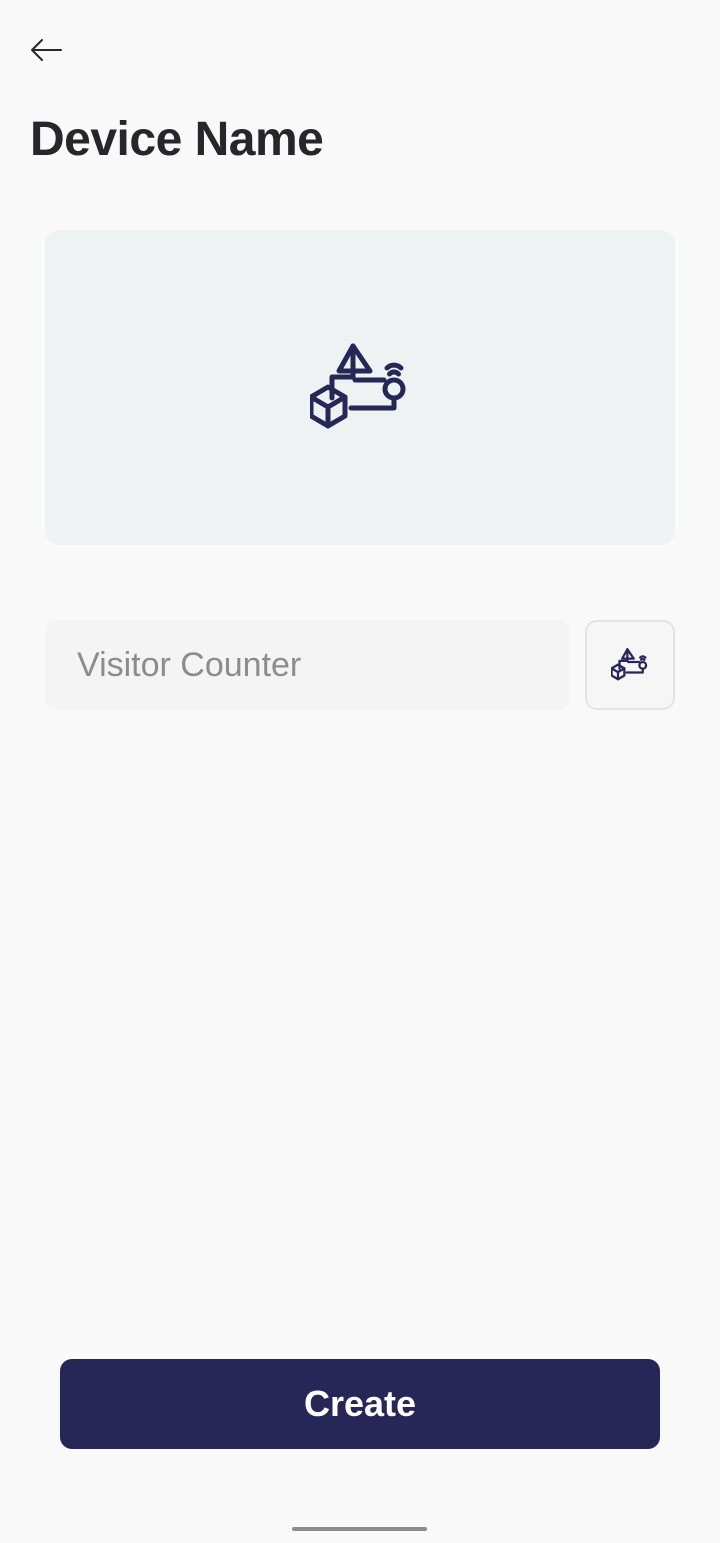 The image size is (720, 1543). Describe the element at coordinates (177, 139) in the screenshot. I see `page-title: Device Name` at that location.